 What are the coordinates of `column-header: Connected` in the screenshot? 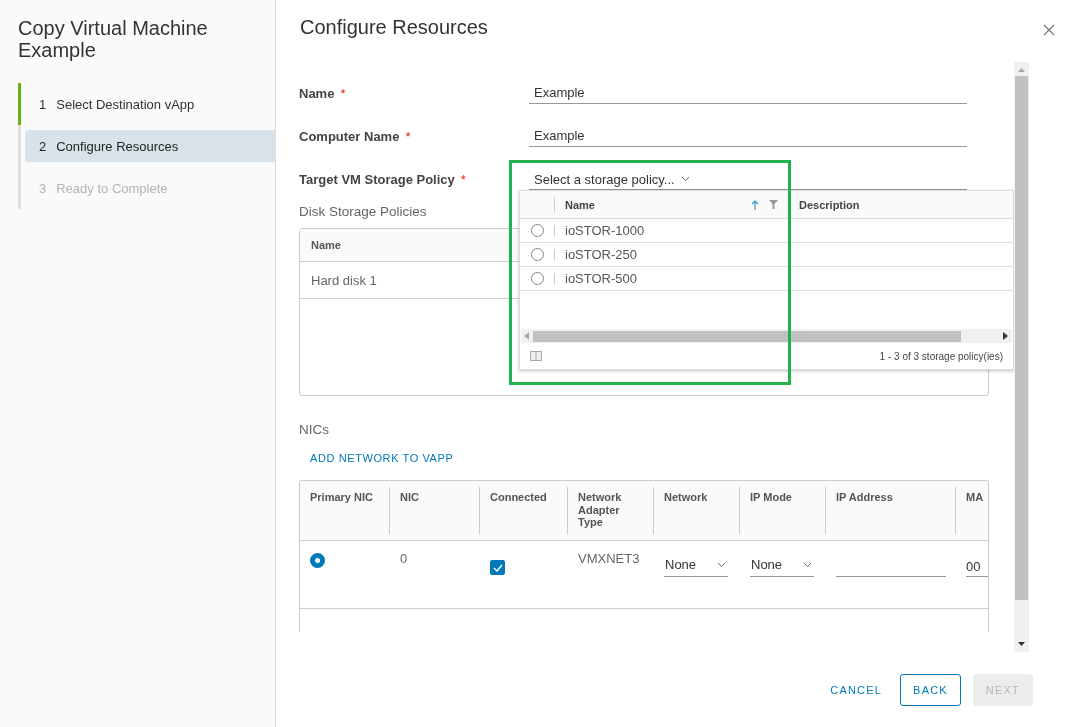 It's located at (518, 497).